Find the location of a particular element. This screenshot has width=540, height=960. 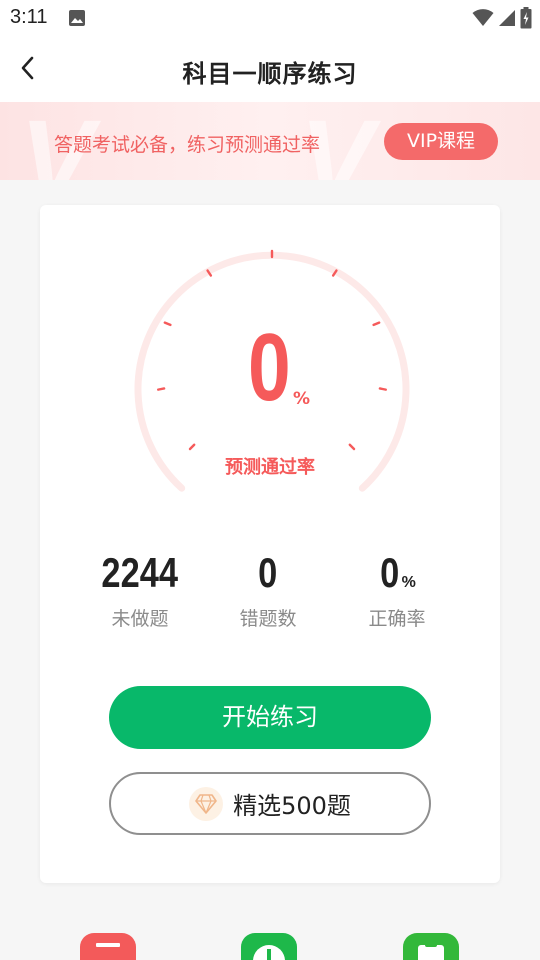

pass-rate-value: 0 is located at coordinates (269, 367).